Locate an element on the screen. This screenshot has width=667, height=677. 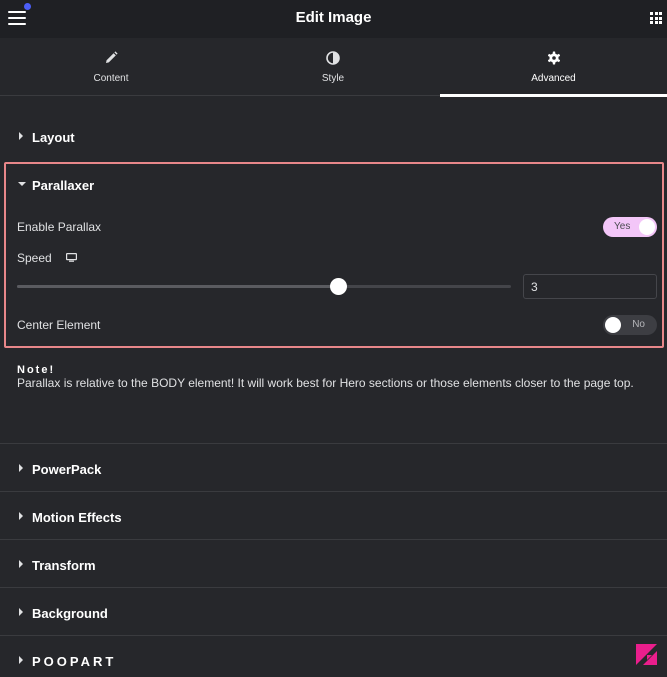
tab-style-label: Style is located at coordinates (333, 78).